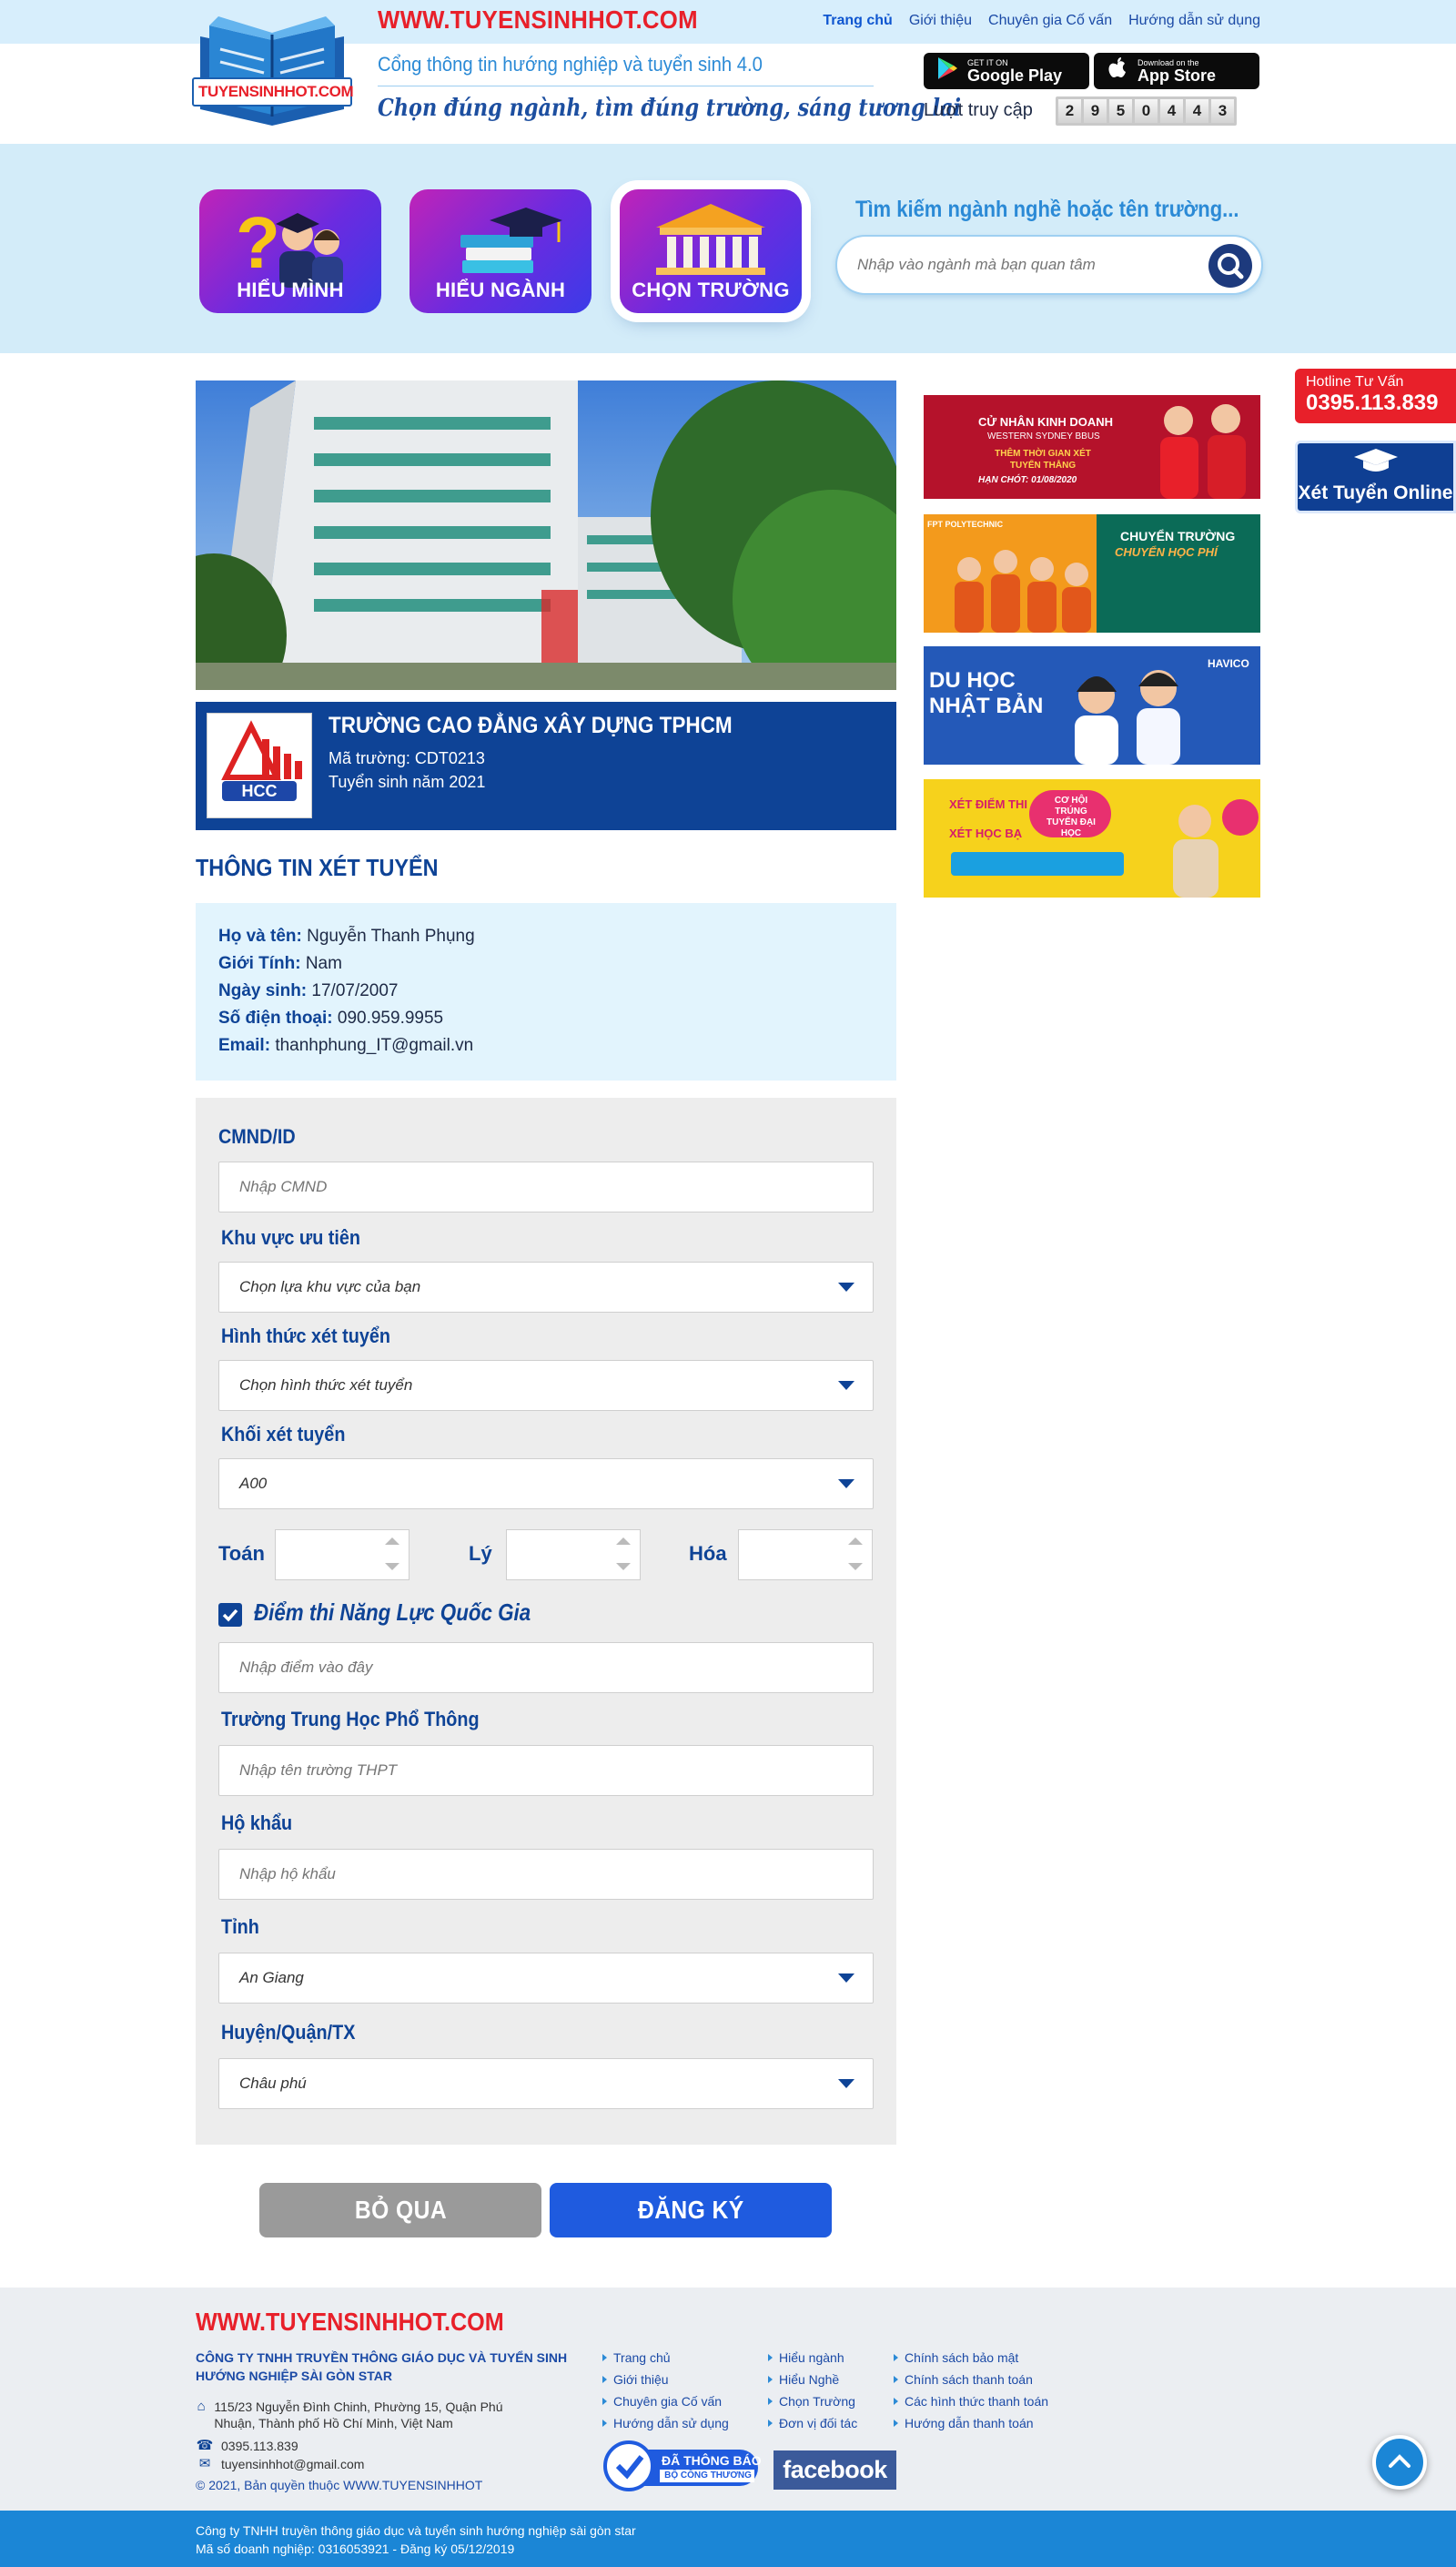 Image resolution: width=1456 pixels, height=2567 pixels. What do you see at coordinates (556, 1668) in the screenshot?
I see `nangluc-input` at bounding box center [556, 1668].